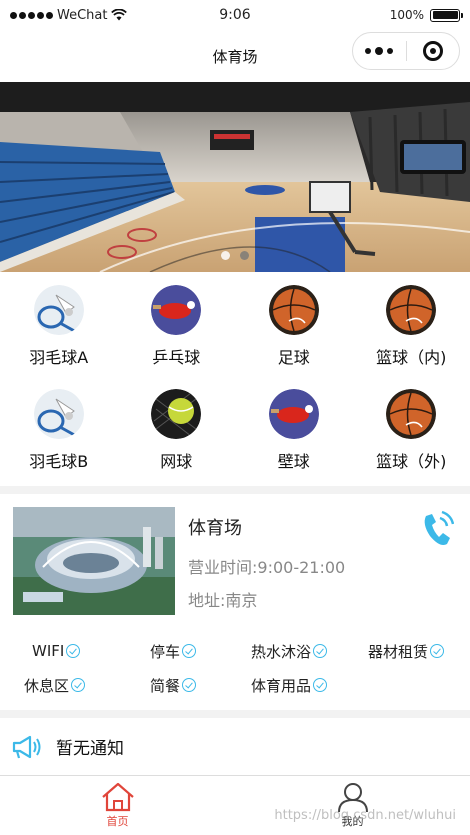 The width and height of the screenshot is (470, 835). What do you see at coordinates (48, 651) in the screenshot?
I see `amenity-label: WIFI` at bounding box center [48, 651].